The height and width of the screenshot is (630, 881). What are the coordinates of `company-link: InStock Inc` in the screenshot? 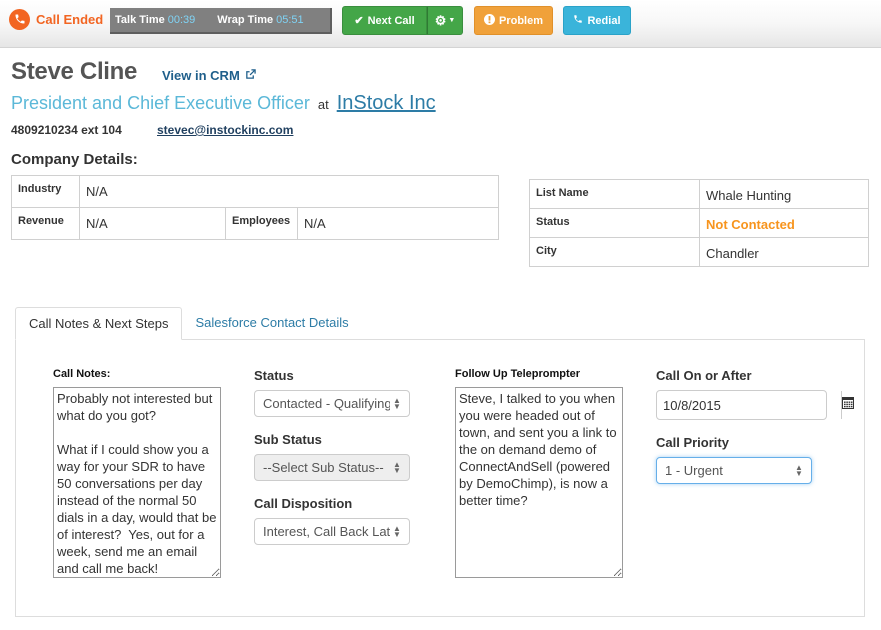 It's located at (386, 103).